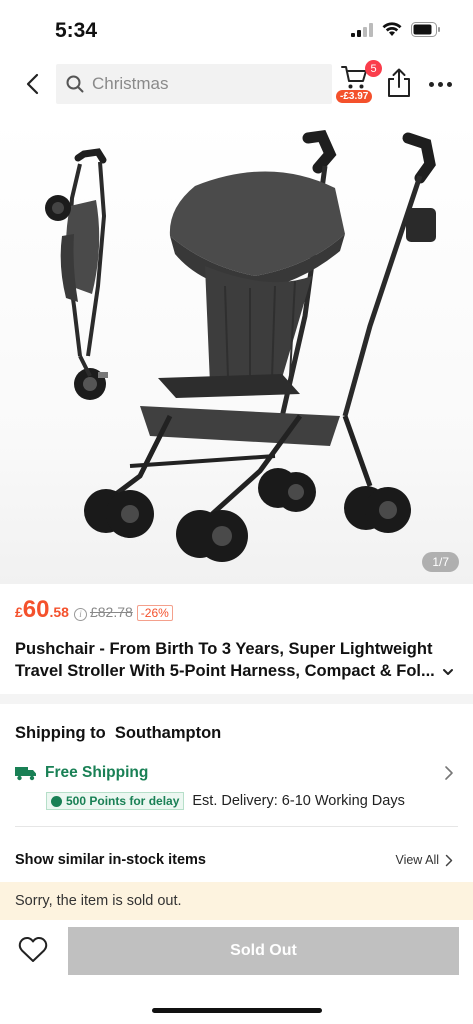 The image size is (473, 1024). What do you see at coordinates (298, 801) in the screenshot?
I see `estimated-delivery: Est. Delivery: 6-10 Working Days` at bounding box center [298, 801].